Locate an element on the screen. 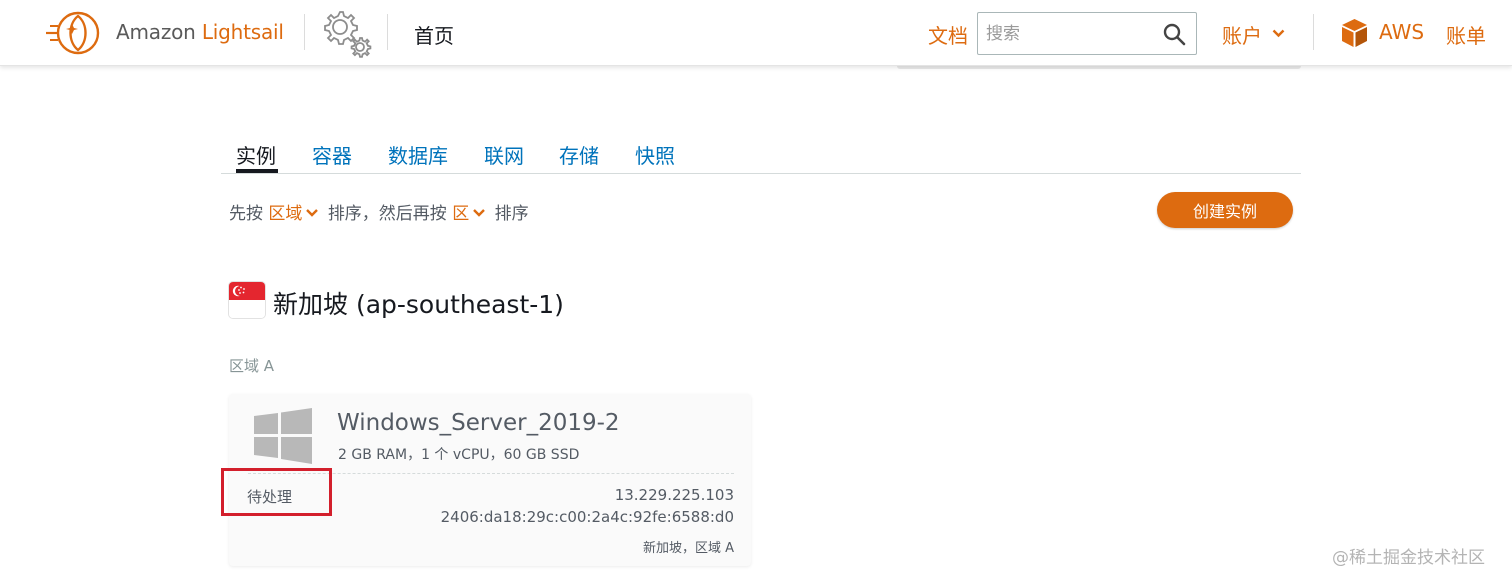 Image resolution: width=1512 pixels, height=581 pixels. settings-gears-icon is located at coordinates (346, 33).